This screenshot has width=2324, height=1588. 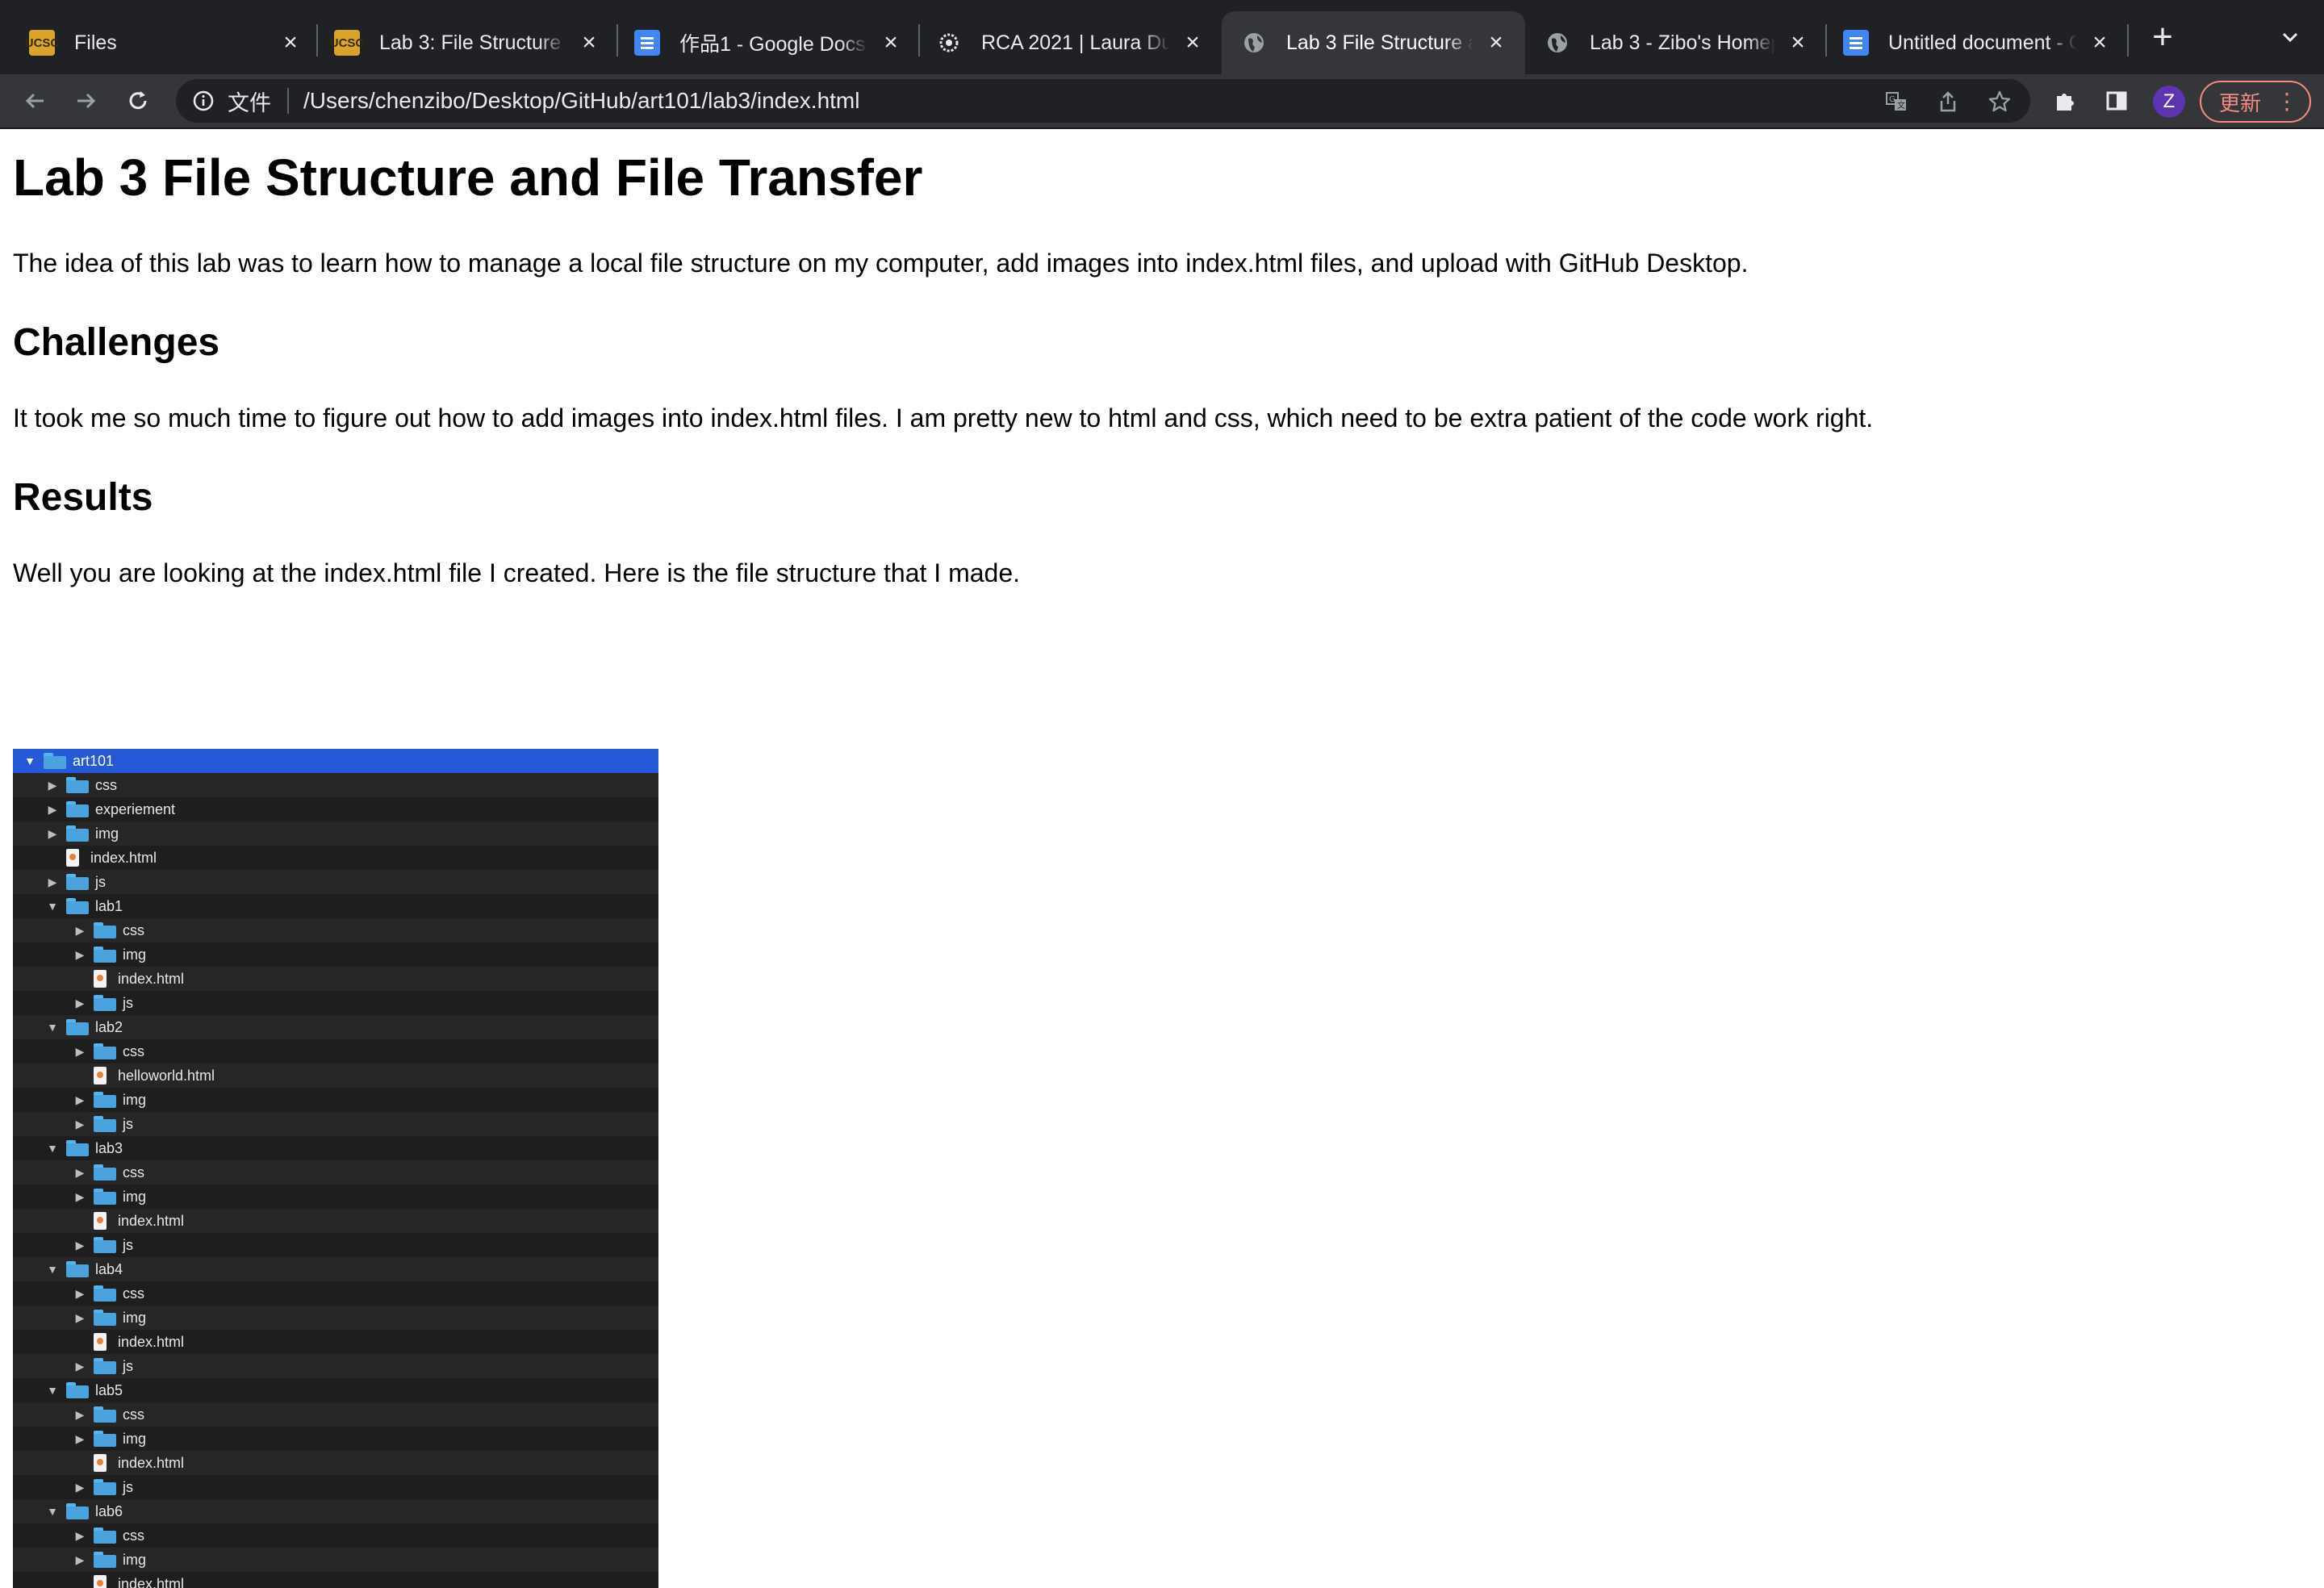 I want to click on laura-site-icon, so click(x=949, y=43).